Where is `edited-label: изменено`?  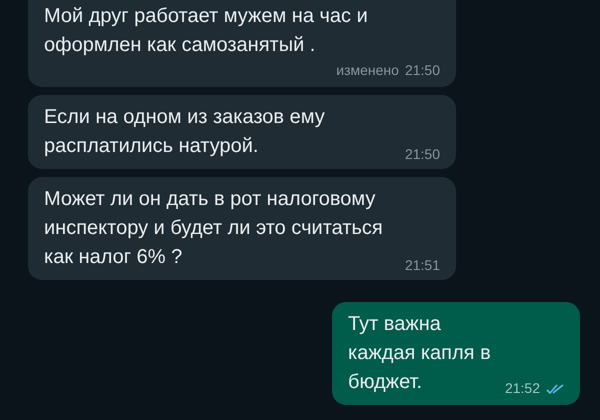
edited-label: изменено is located at coordinates (367, 70).